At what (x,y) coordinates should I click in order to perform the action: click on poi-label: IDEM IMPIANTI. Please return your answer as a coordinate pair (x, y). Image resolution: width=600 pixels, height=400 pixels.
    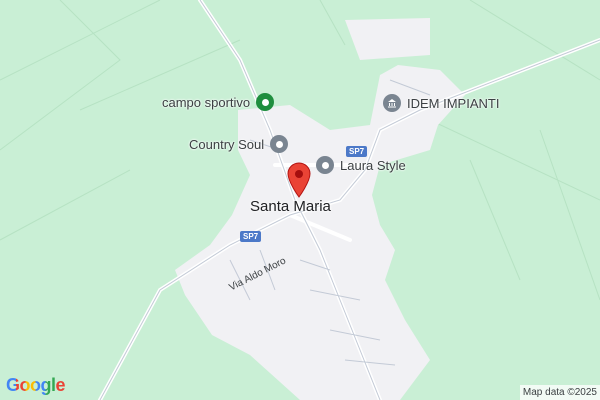
    Looking at the image, I should click on (453, 103).